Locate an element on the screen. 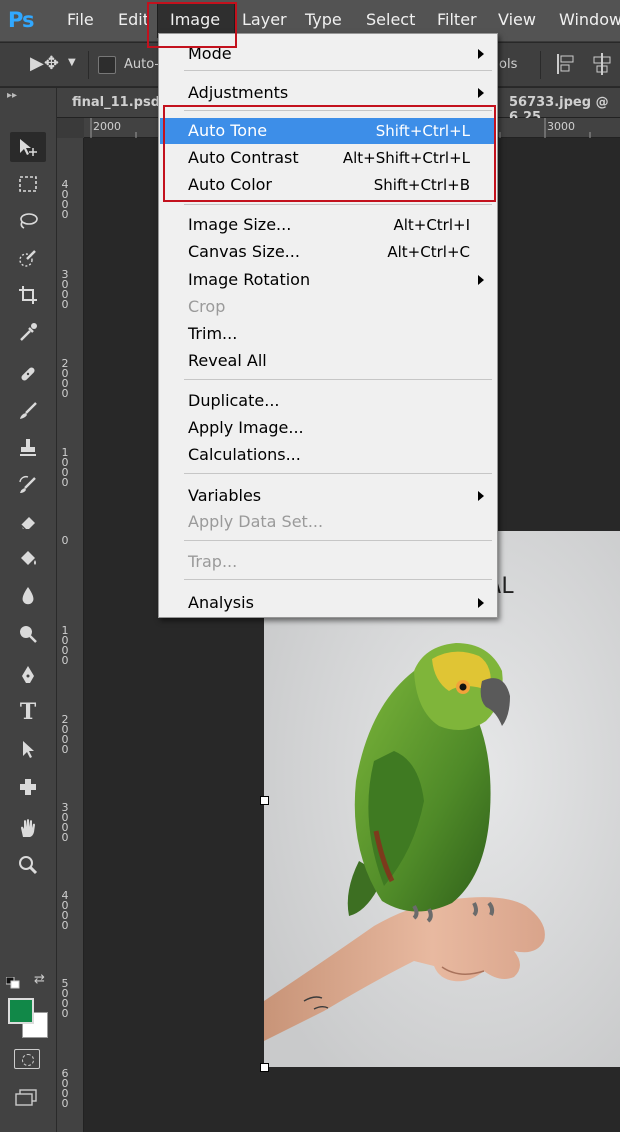 The width and height of the screenshot is (620, 1132). quick-selection-tool-icon is located at coordinates (28, 258).